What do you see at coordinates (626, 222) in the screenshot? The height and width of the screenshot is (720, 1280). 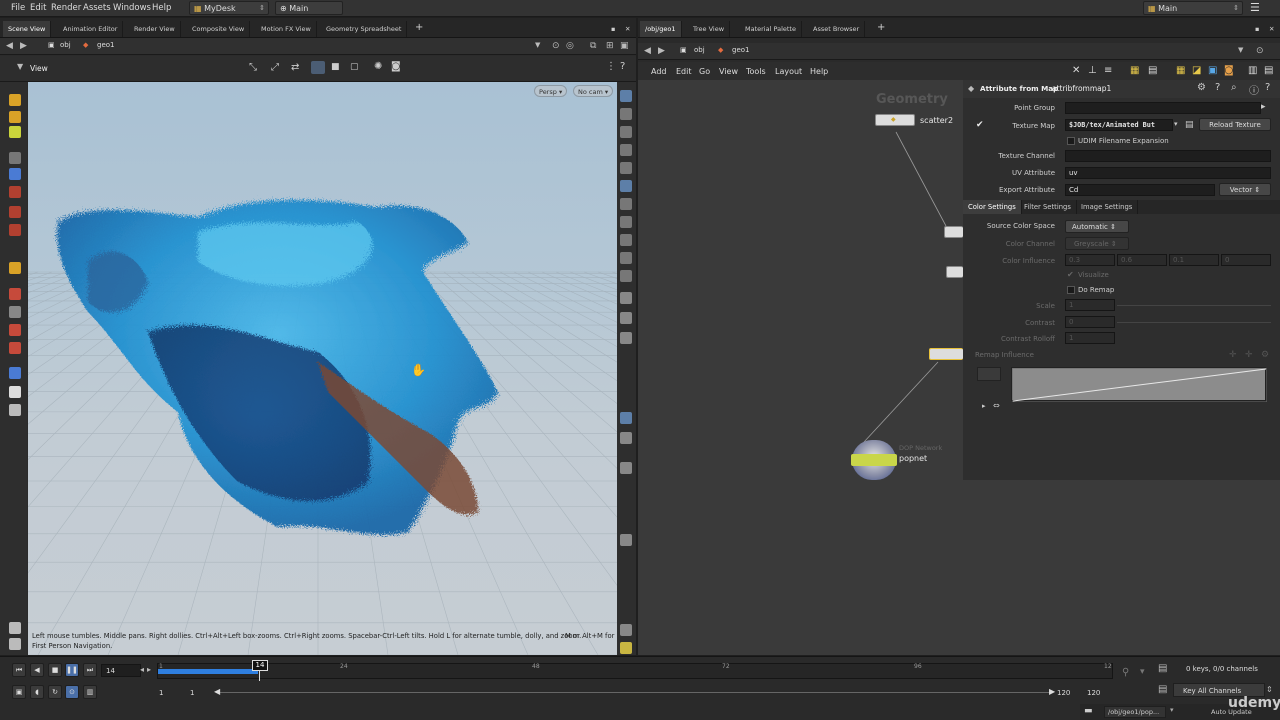 I see `template-icon` at bounding box center [626, 222].